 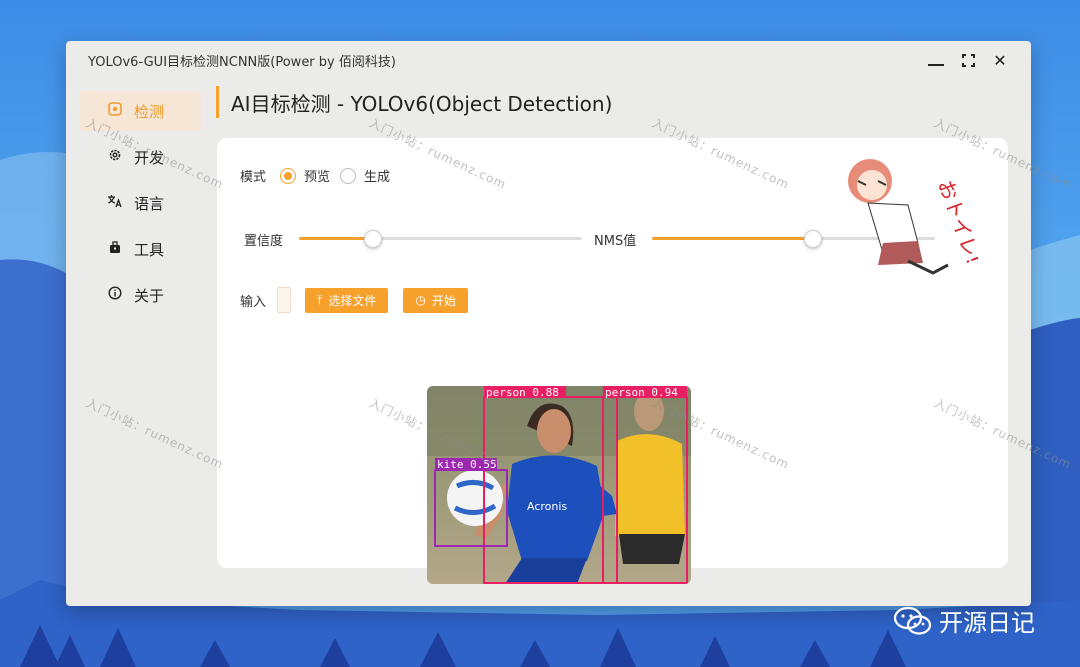 I want to click on close-icon: ✕, so click(x=1000, y=60).